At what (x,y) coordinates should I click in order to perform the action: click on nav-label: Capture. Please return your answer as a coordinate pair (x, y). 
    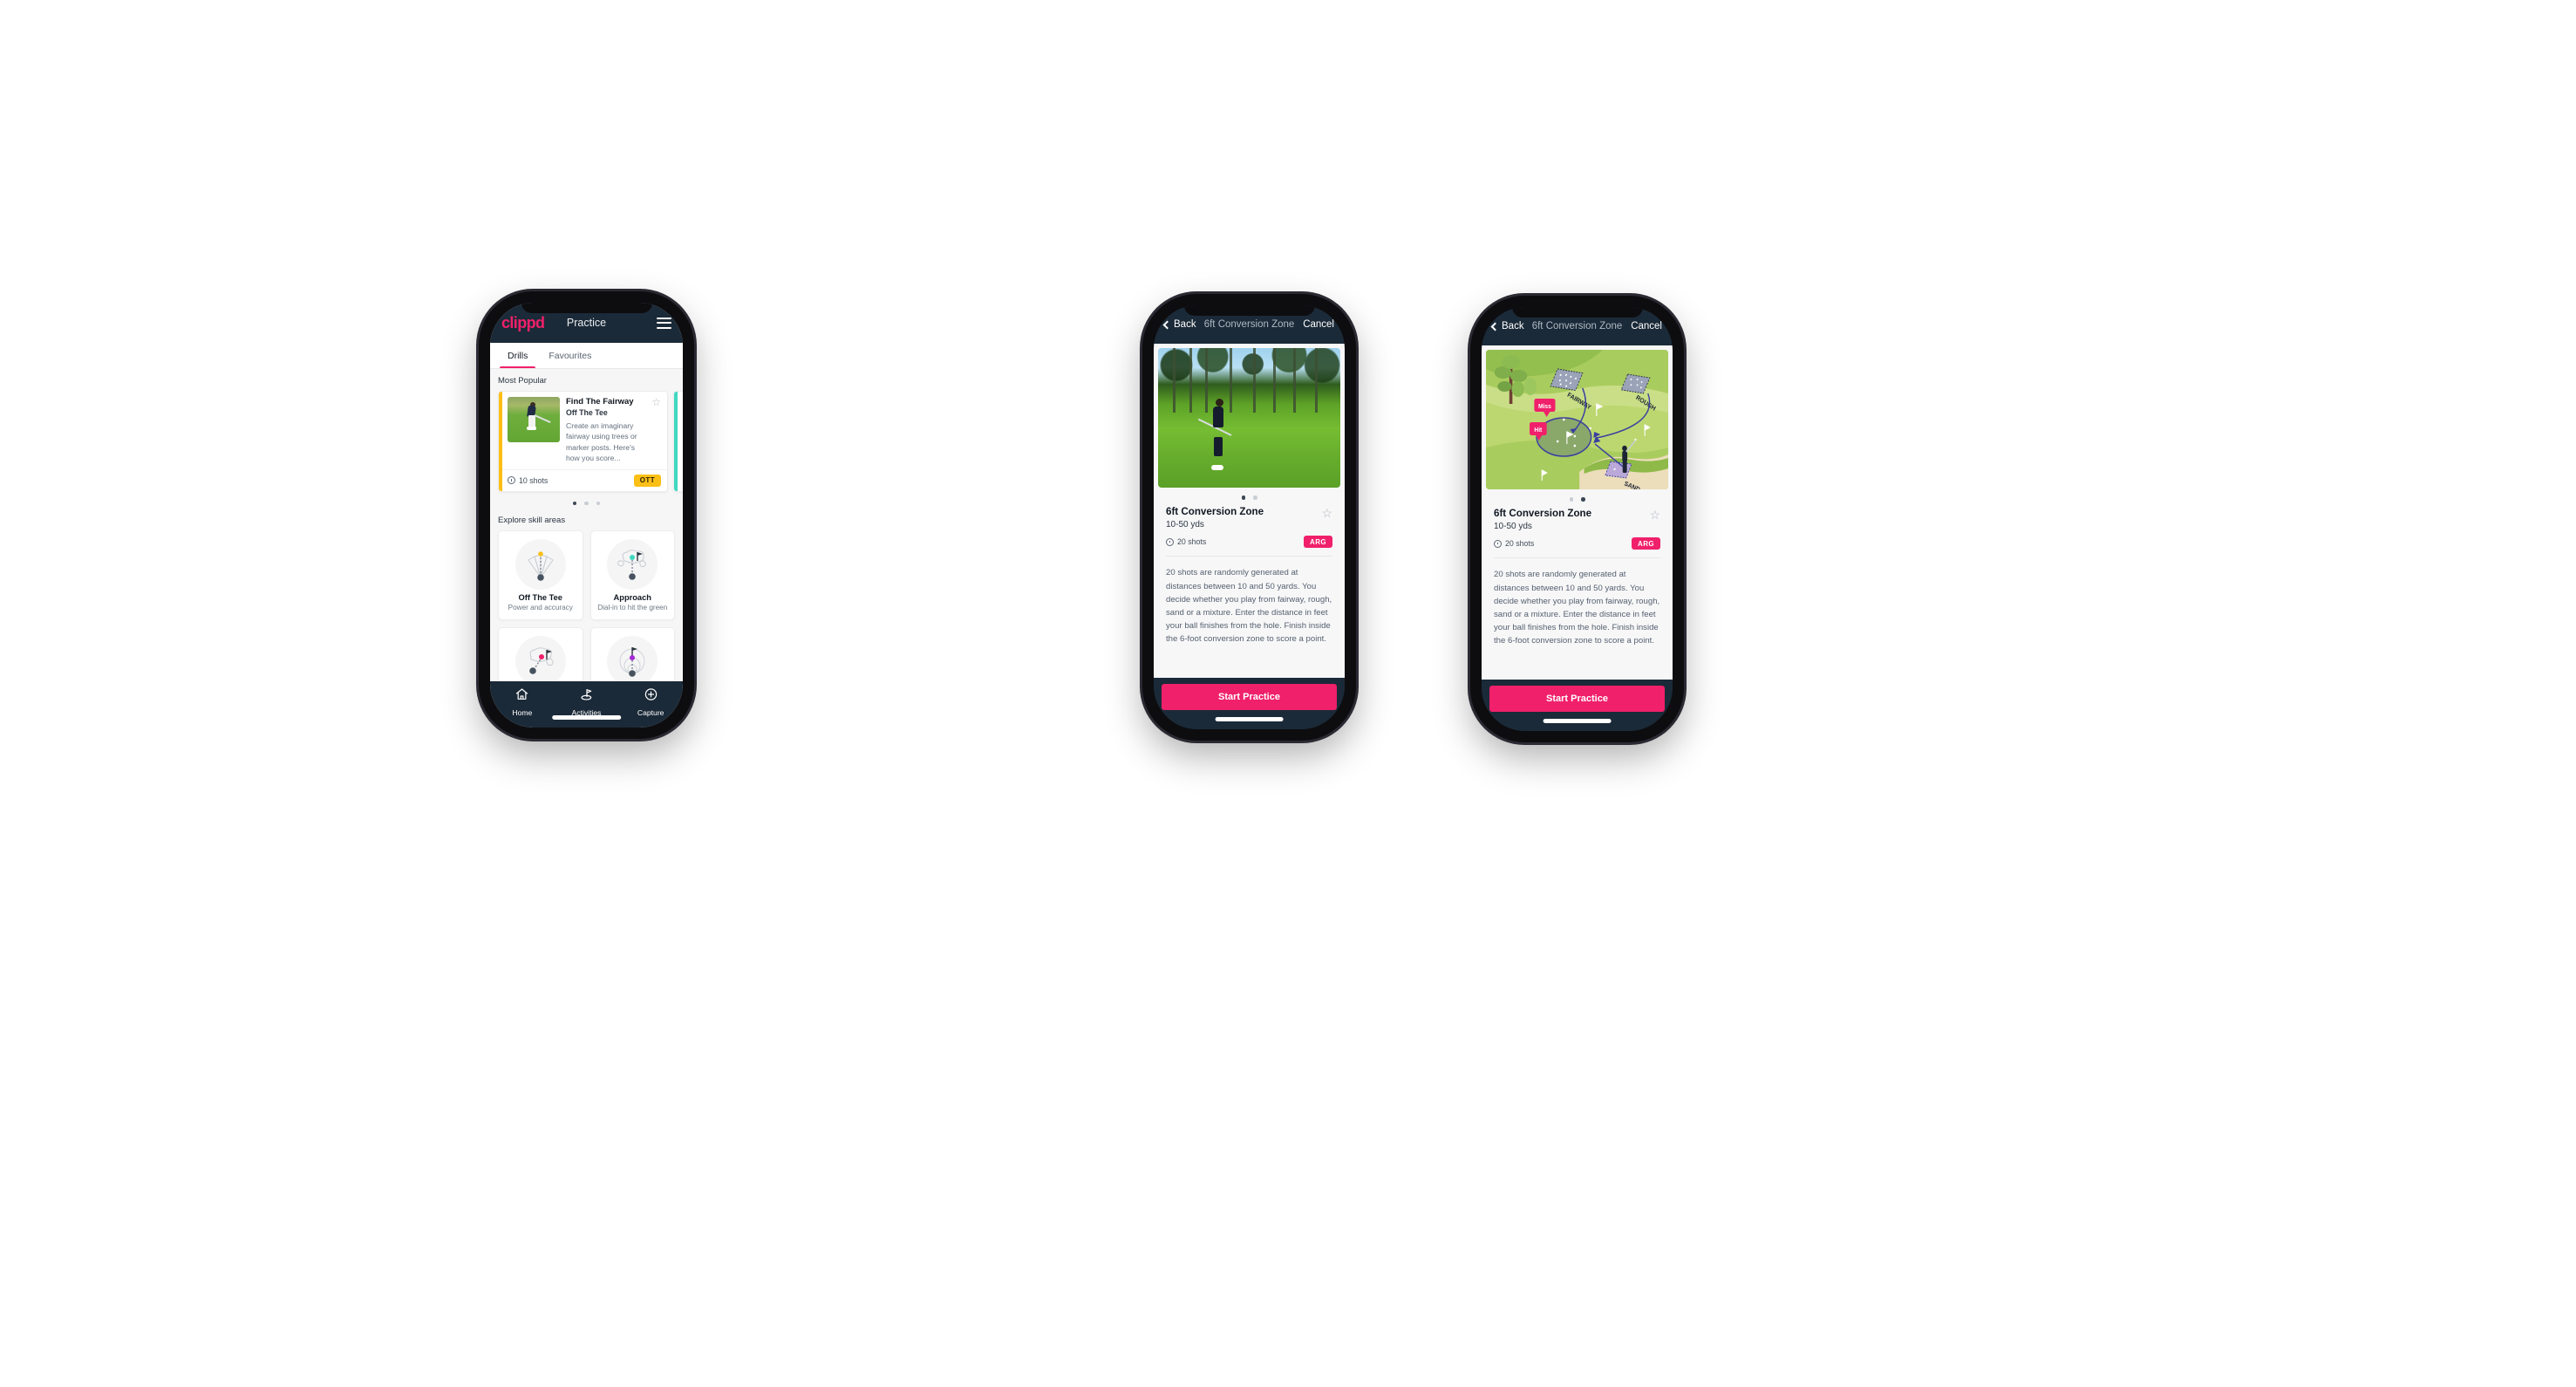
    Looking at the image, I should click on (650, 712).